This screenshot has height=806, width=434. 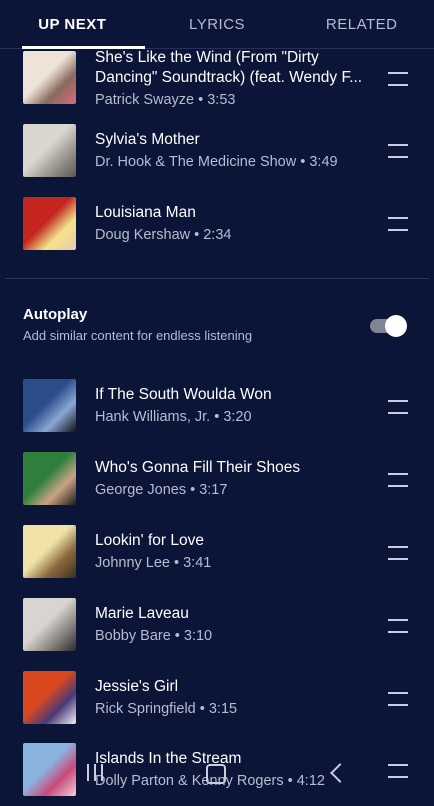 I want to click on track-subtitle: Bobby Bare • 3:10, so click(x=154, y=636).